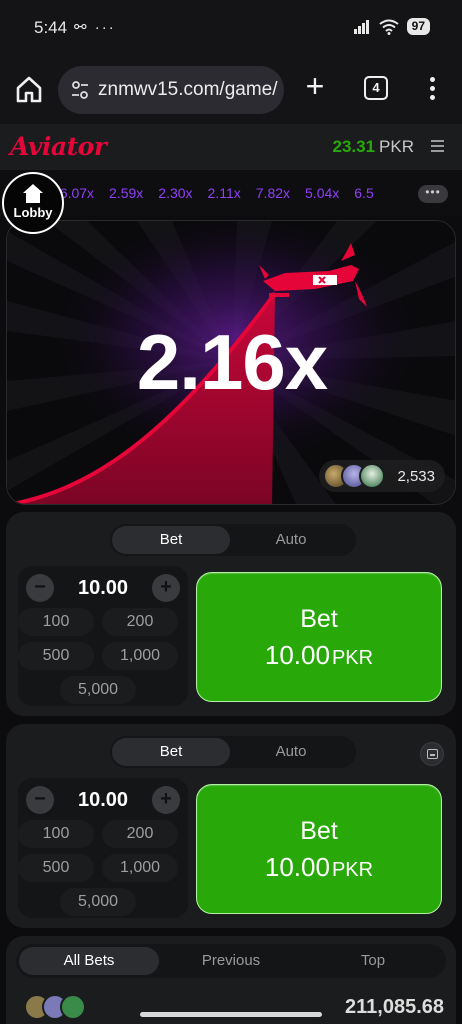 Image resolution: width=462 pixels, height=1024 pixels. I want to click on bets-tabs: All Bets Previous Top, so click(231, 961).